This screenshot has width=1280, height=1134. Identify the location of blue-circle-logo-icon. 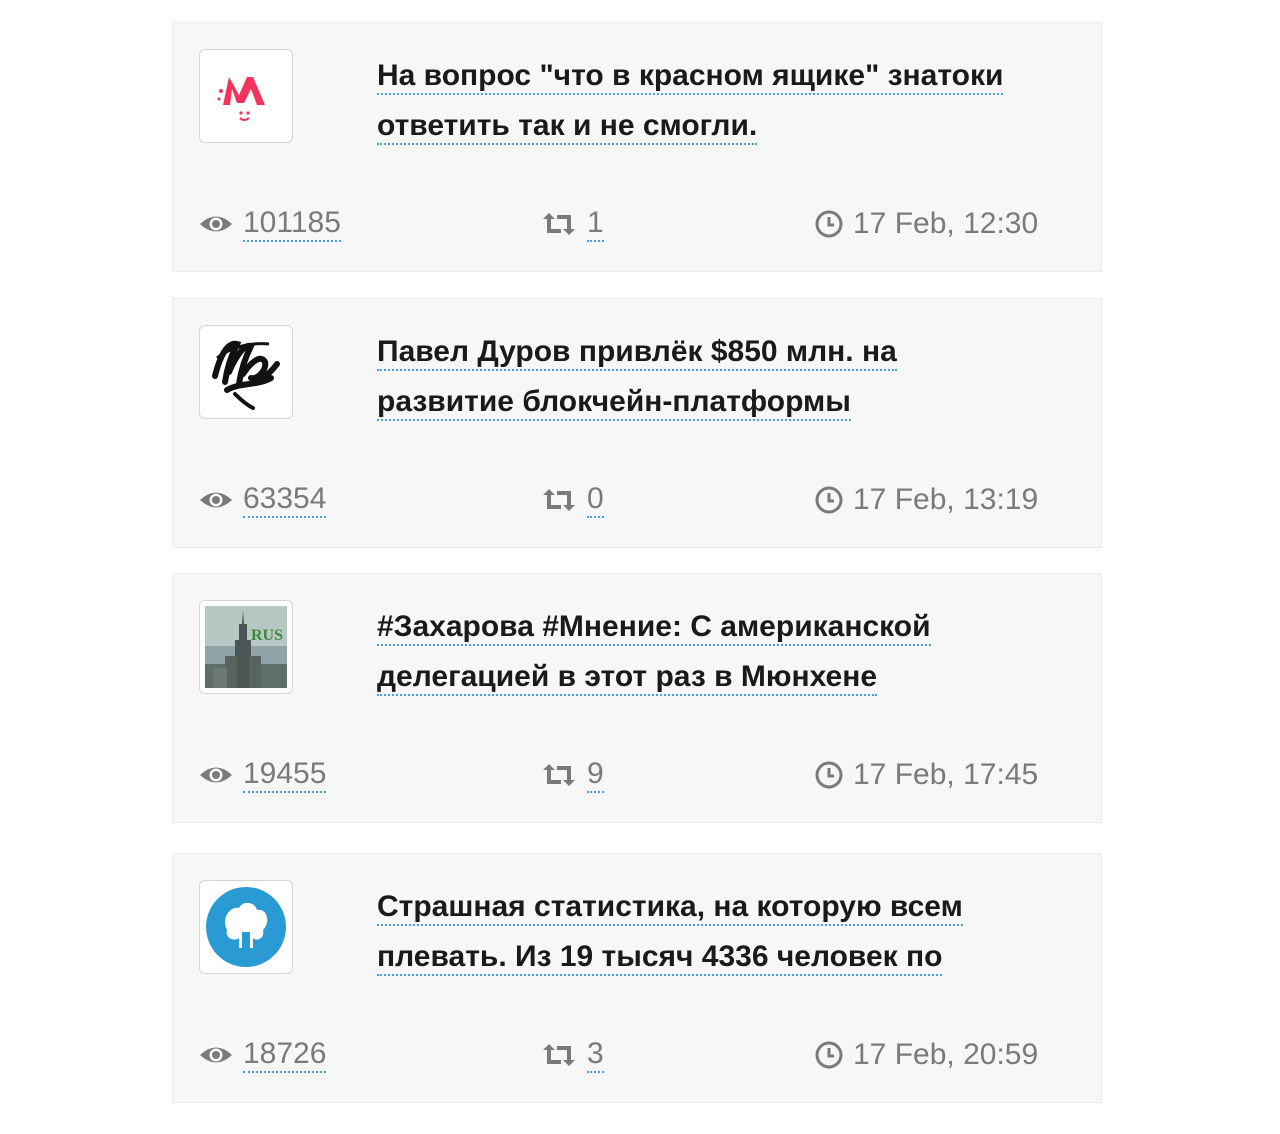
(246, 927).